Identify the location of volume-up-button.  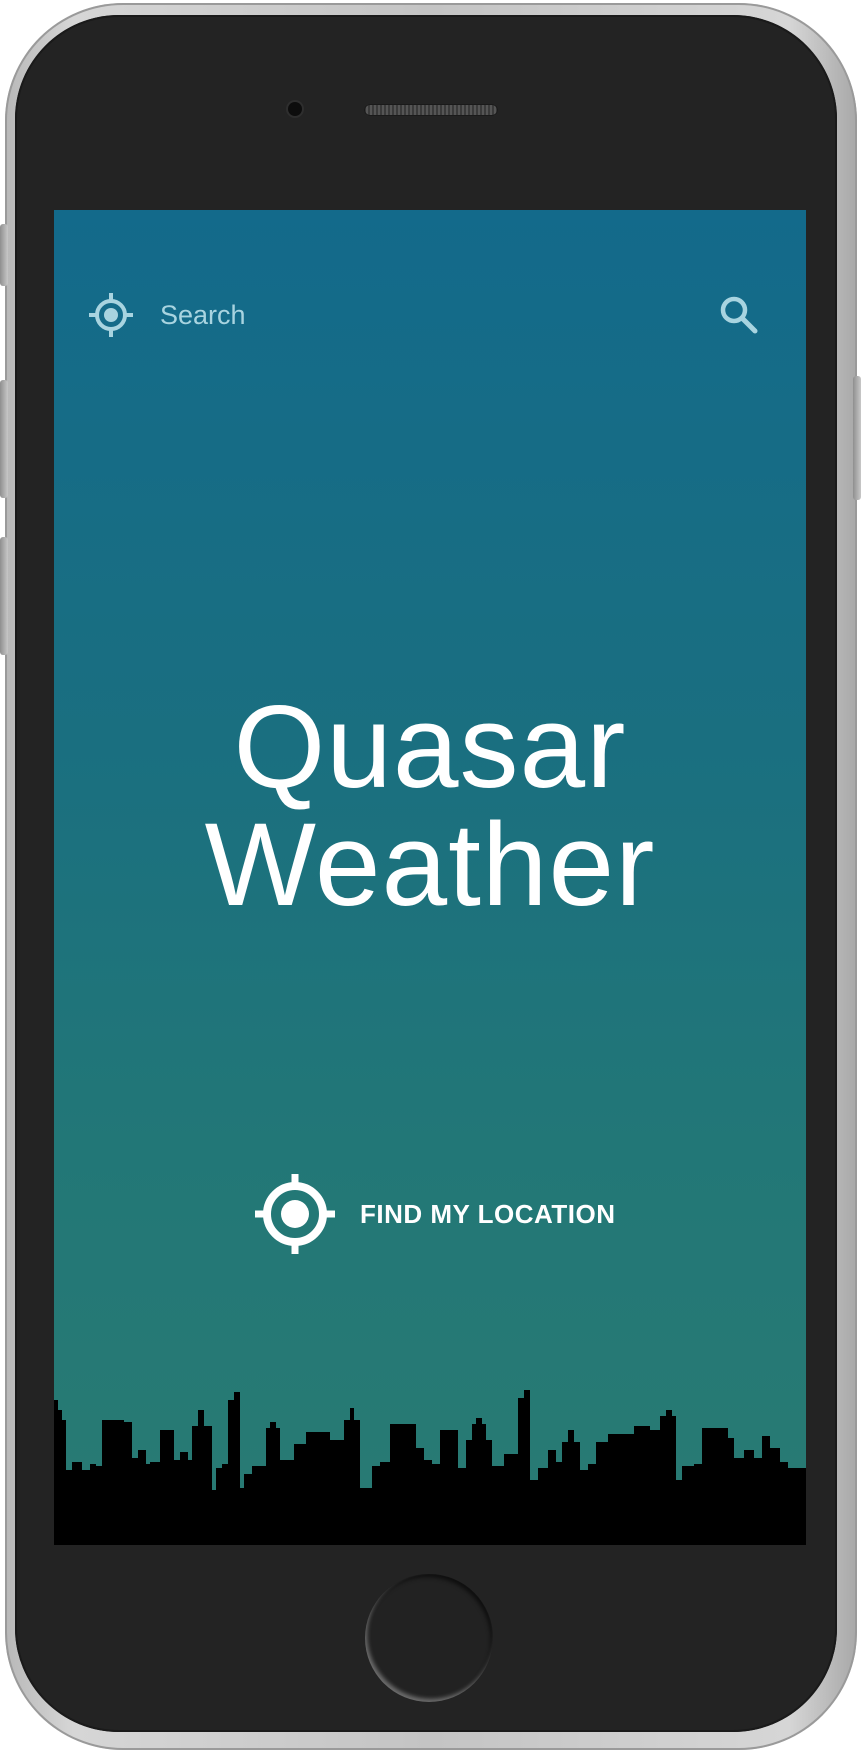
(4, 439).